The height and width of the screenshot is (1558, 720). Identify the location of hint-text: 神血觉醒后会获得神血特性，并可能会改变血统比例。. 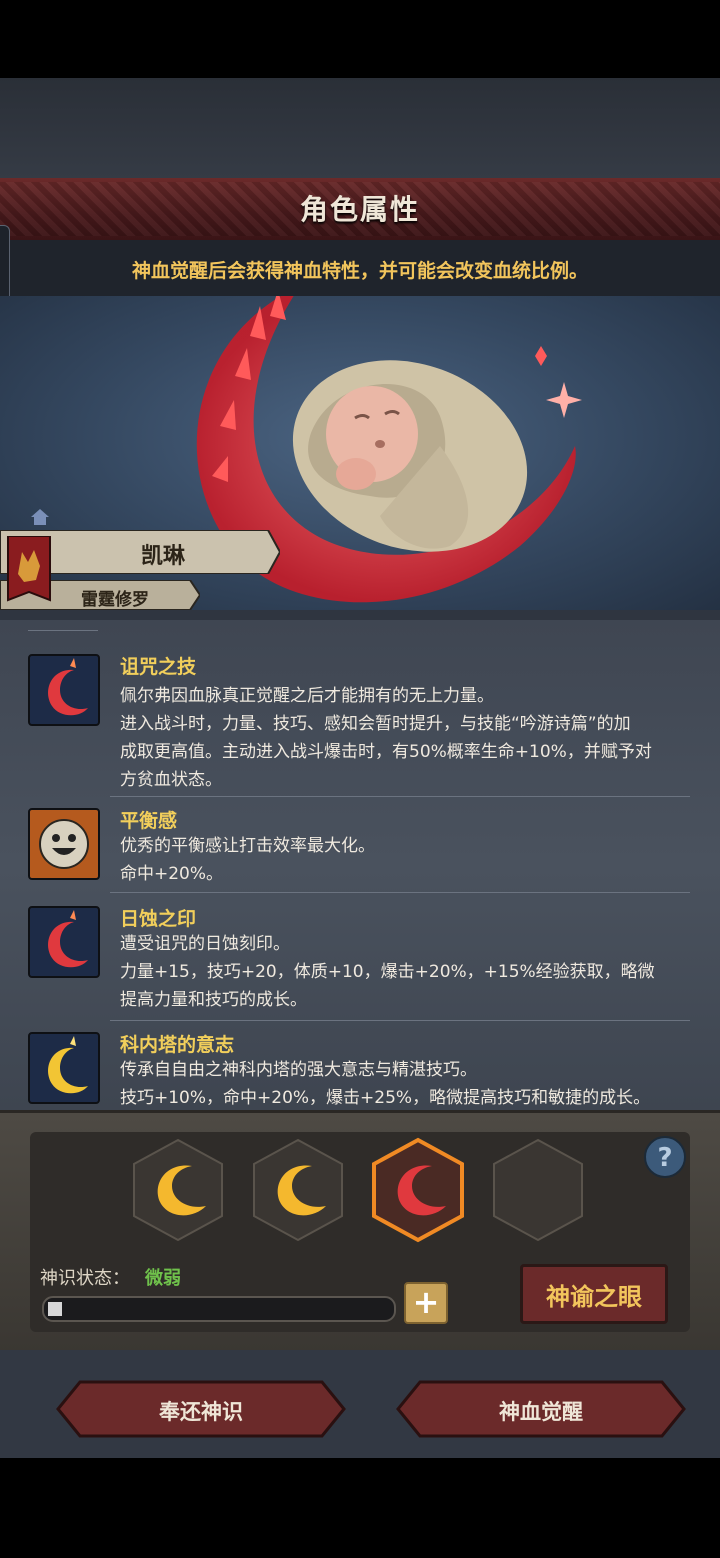
(359, 271).